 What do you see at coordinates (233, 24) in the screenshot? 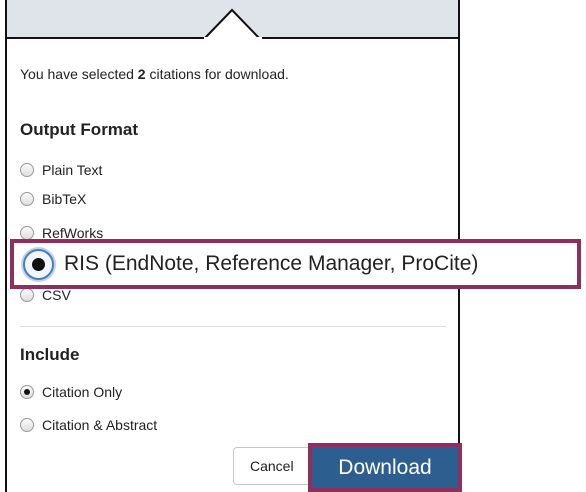
I see `dialog-pointer-arrow` at bounding box center [233, 24].